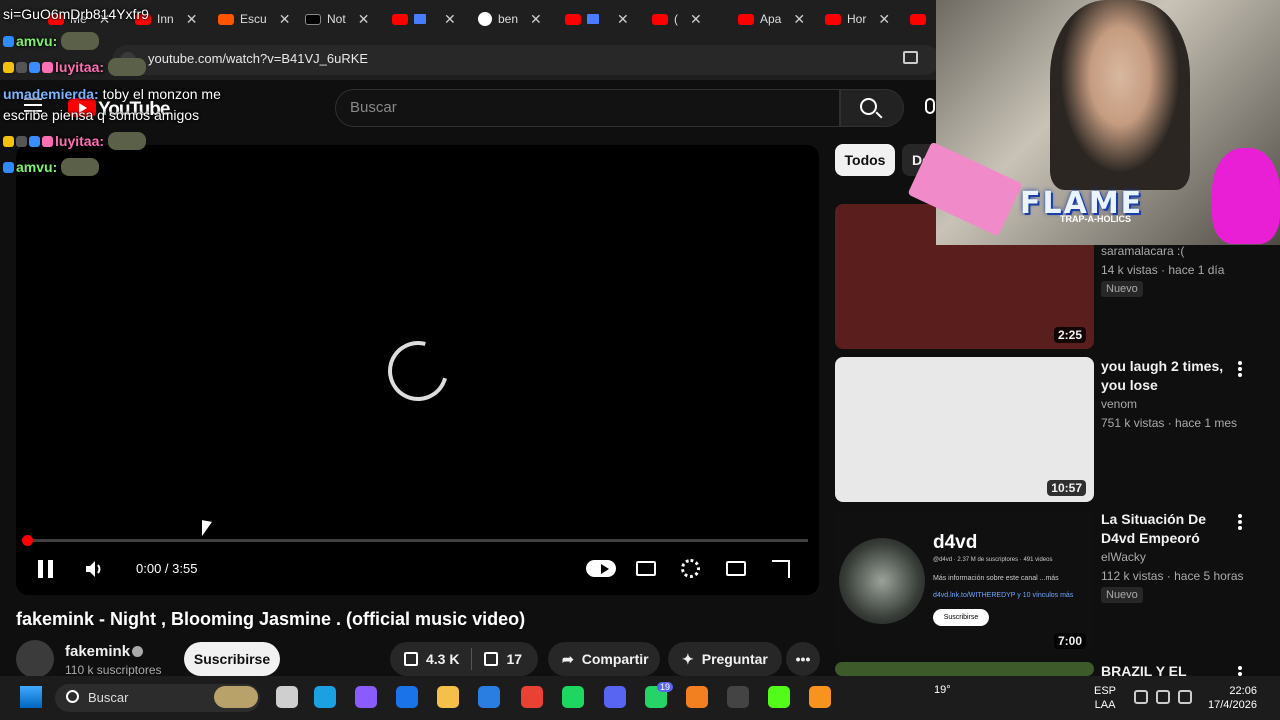  Describe the element at coordinates (532, 697) in the screenshot. I see `chrome-icon` at that location.